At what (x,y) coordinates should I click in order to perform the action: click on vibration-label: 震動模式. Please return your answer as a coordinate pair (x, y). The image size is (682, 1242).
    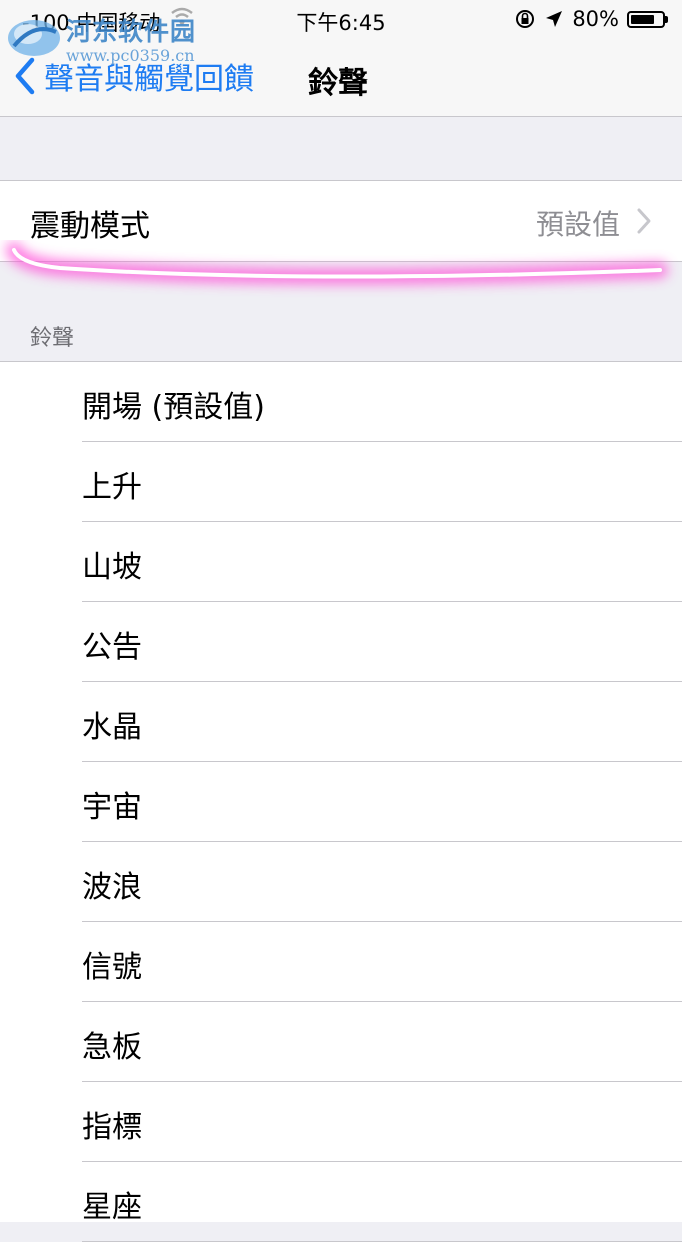
    Looking at the image, I should click on (90, 226).